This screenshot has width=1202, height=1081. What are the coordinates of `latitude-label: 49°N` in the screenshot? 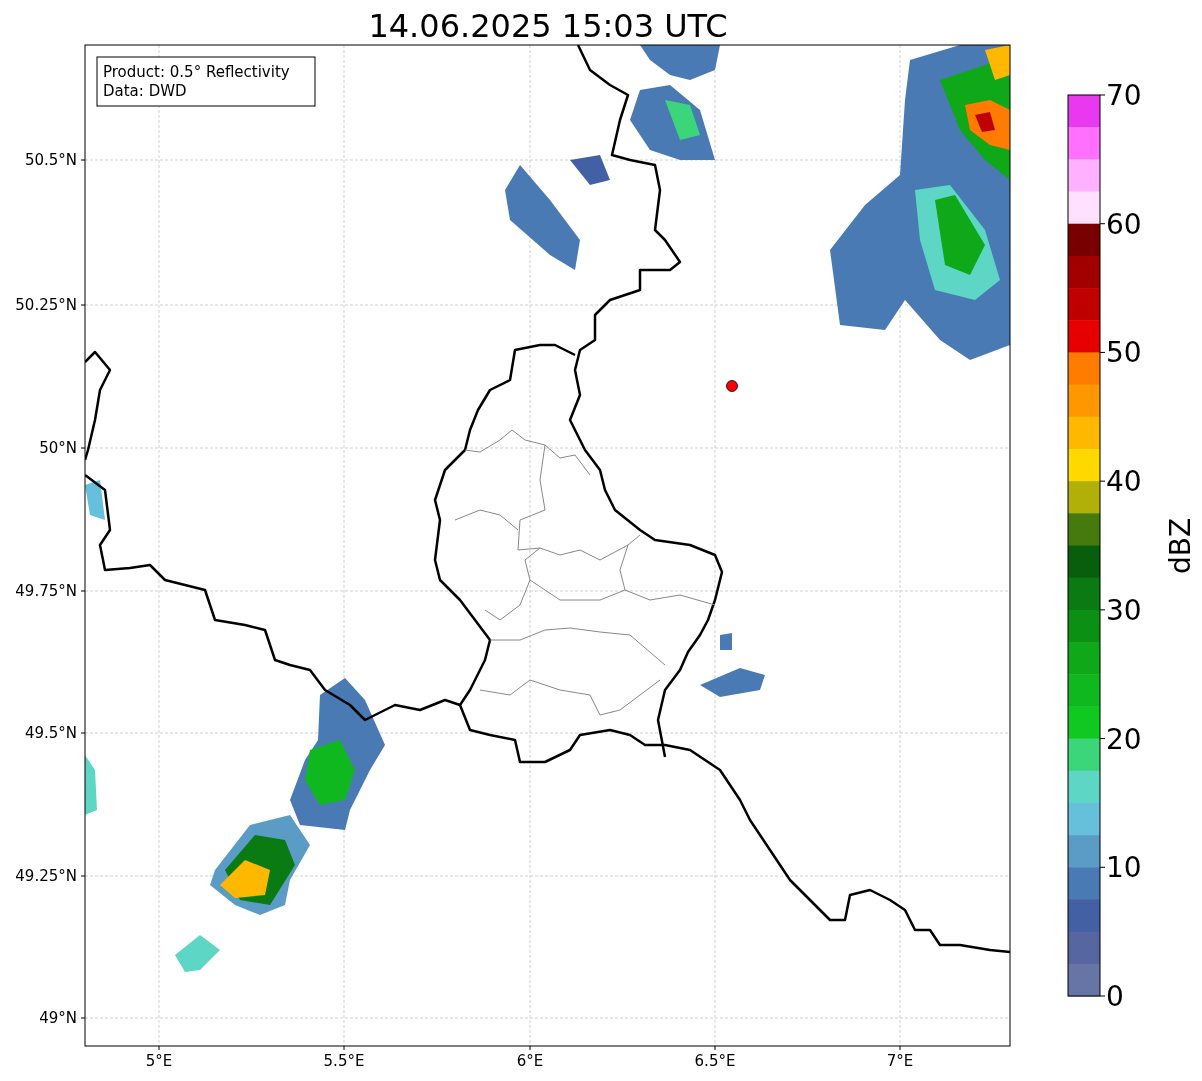 It's located at (58, 1018).